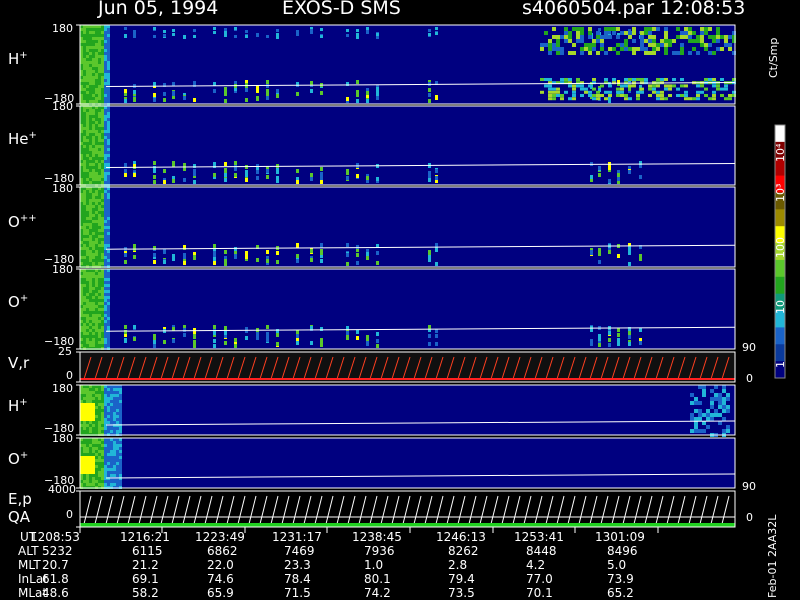 This screenshot has width=800, height=600. I want to click on right-axis-max: 90, so click(749, 486).